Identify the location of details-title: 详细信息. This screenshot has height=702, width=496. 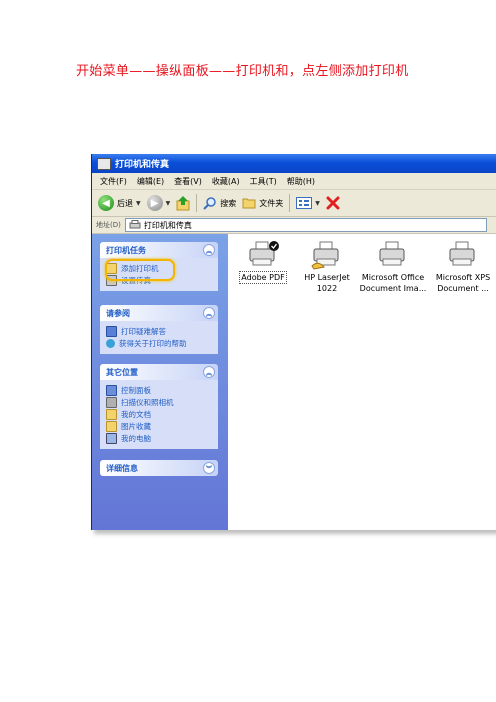
(122, 468).